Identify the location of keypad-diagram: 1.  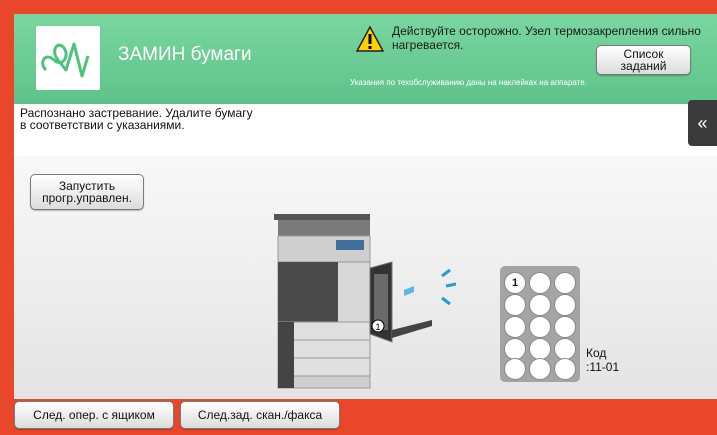
(540, 324).